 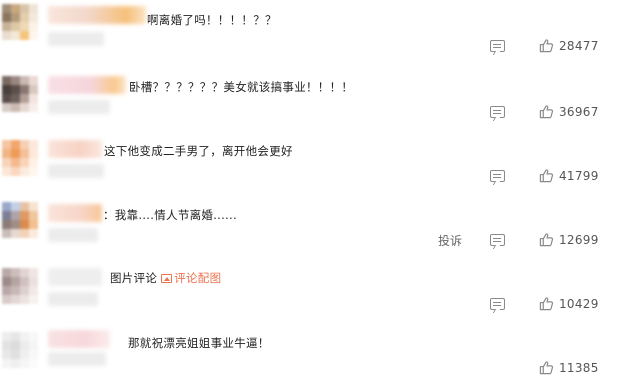 I want to click on like-count: 12699, so click(x=579, y=240).